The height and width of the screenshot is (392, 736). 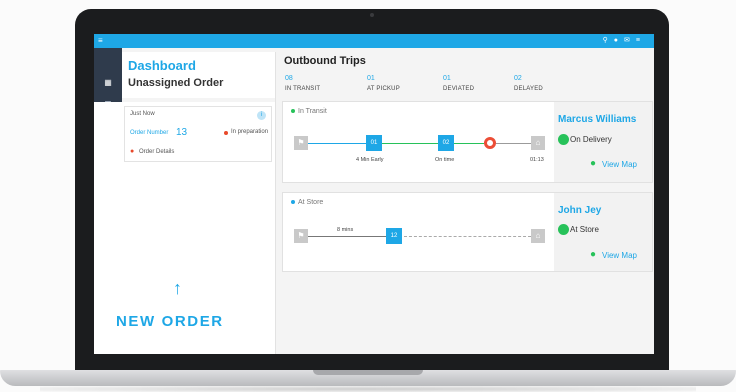 What do you see at coordinates (132, 151) in the screenshot?
I see `location-pin-icon: ●` at bounding box center [132, 151].